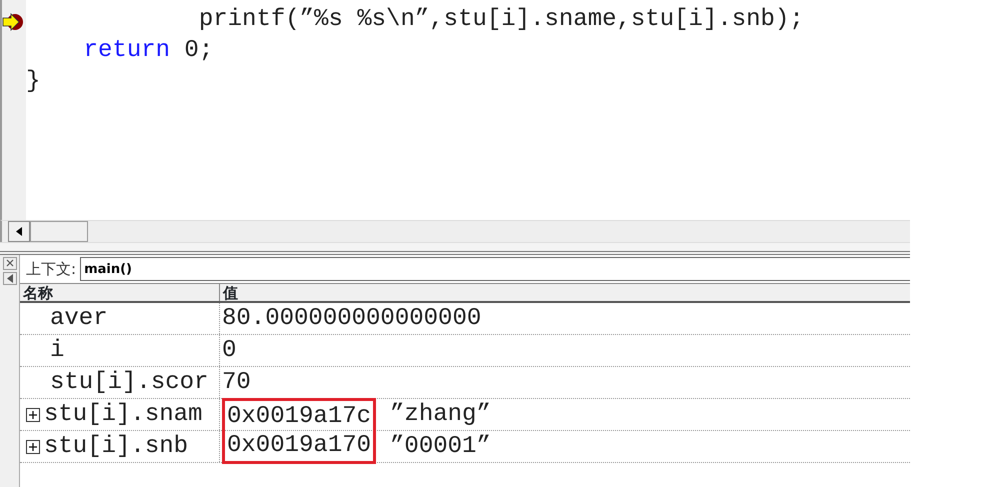 The width and height of the screenshot is (985, 487). I want to click on highlighted-value: 0x0019a17c, so click(299, 415).